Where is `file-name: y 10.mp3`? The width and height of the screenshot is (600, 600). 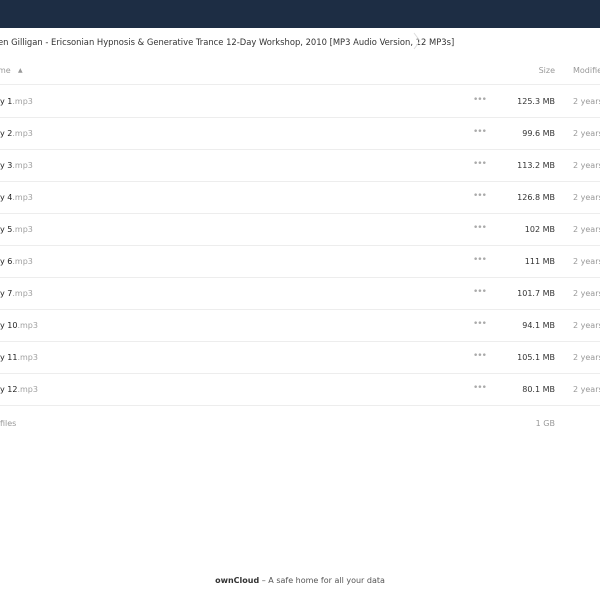 file-name: y 10.mp3 is located at coordinates (19, 325).